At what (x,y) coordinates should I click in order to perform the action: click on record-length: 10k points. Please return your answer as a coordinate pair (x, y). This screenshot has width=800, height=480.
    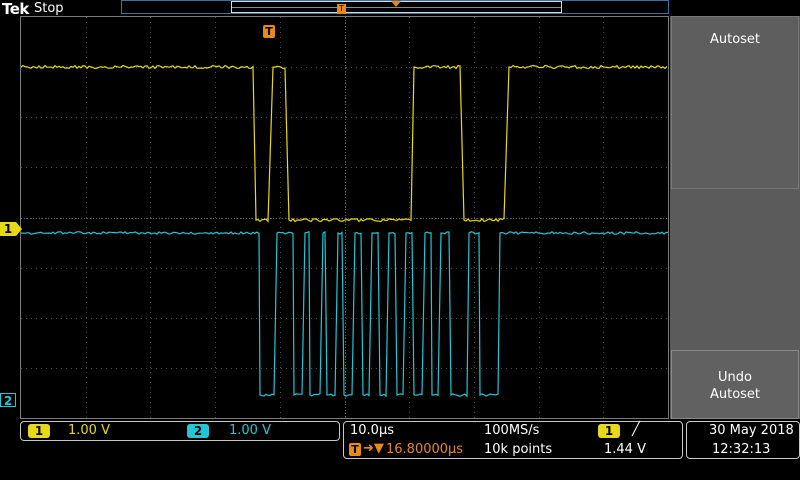
    Looking at the image, I should click on (518, 449).